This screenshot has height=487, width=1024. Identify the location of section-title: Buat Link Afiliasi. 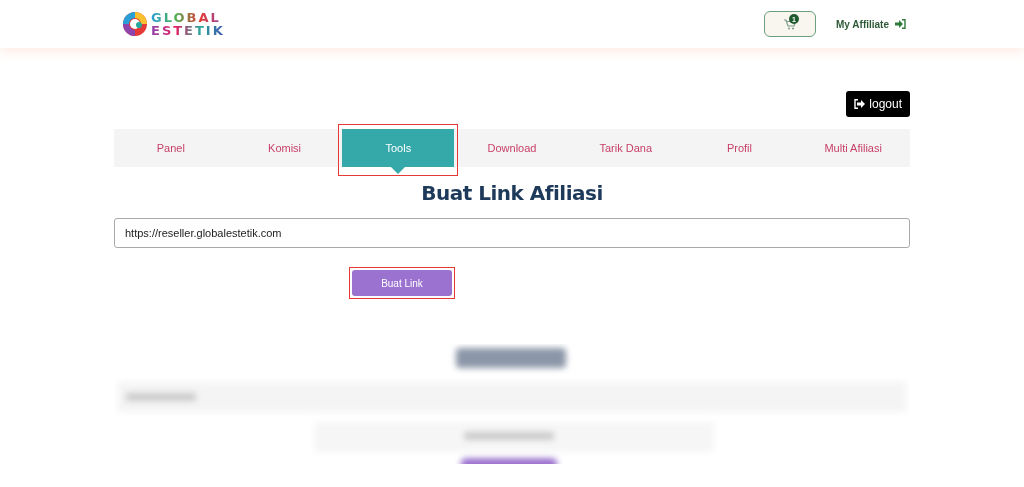
(512, 193).